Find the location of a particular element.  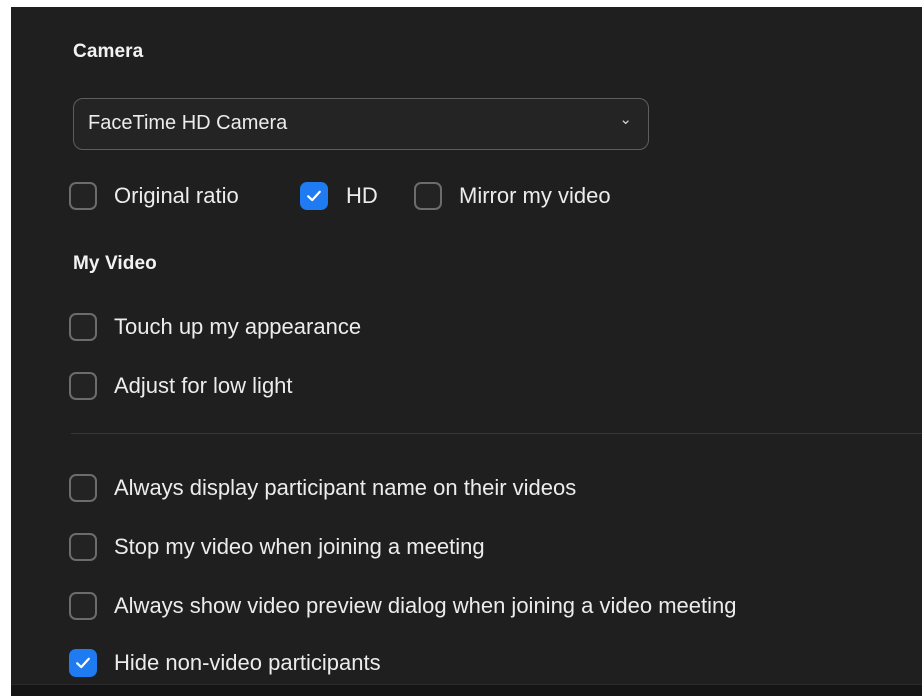

stop-video-label: Stop my video when joining a meeting is located at coordinates (299, 546).